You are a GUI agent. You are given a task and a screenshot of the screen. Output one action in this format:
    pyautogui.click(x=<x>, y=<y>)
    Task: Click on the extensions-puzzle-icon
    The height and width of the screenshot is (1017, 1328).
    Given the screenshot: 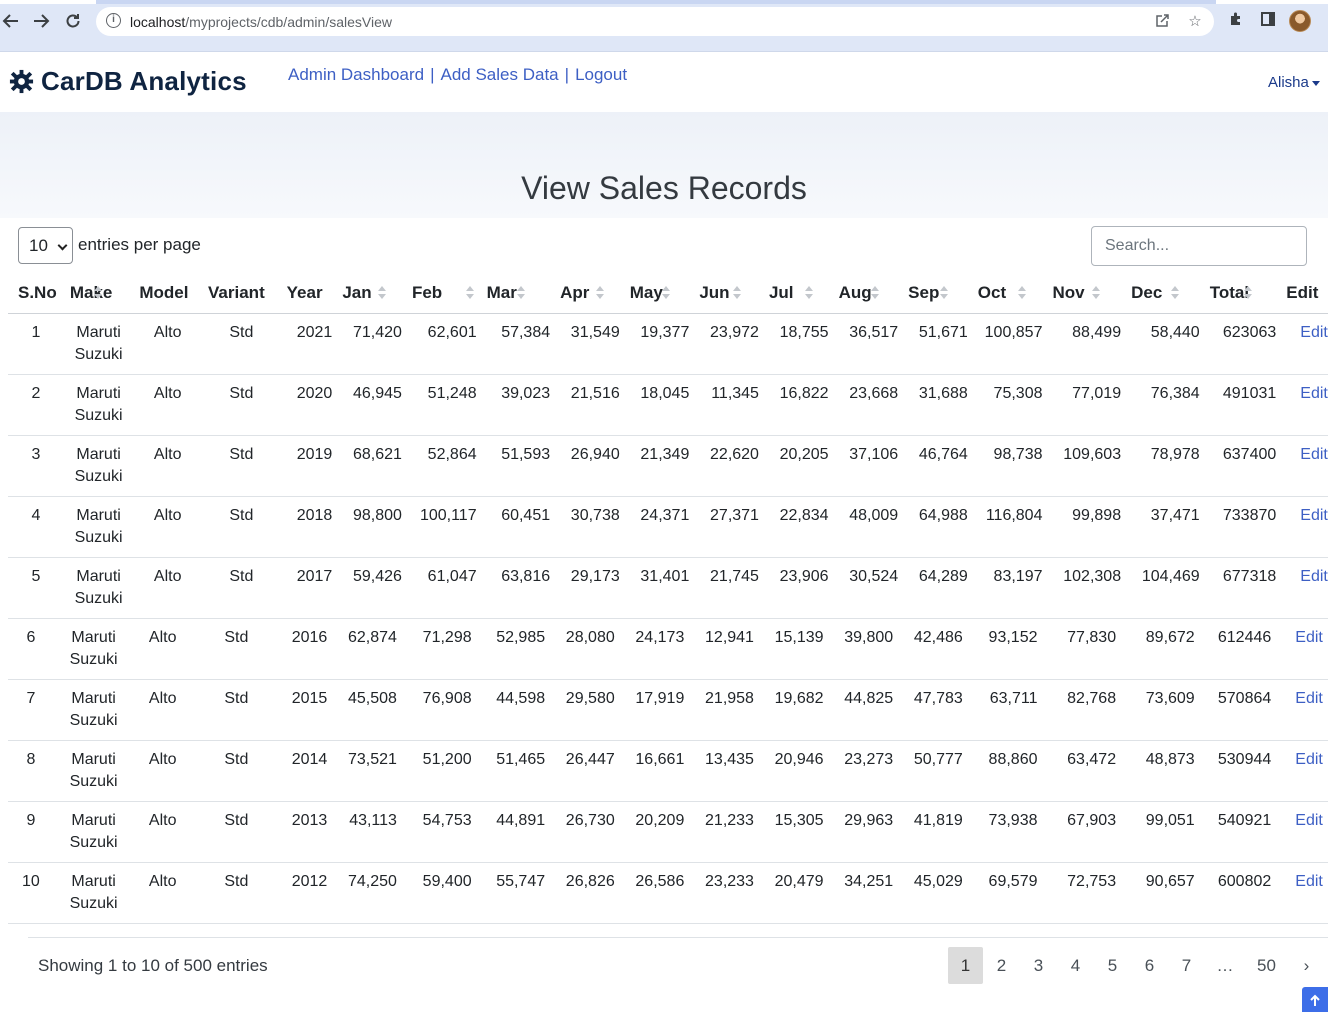 What is the action you would take?
    pyautogui.click(x=1236, y=21)
    